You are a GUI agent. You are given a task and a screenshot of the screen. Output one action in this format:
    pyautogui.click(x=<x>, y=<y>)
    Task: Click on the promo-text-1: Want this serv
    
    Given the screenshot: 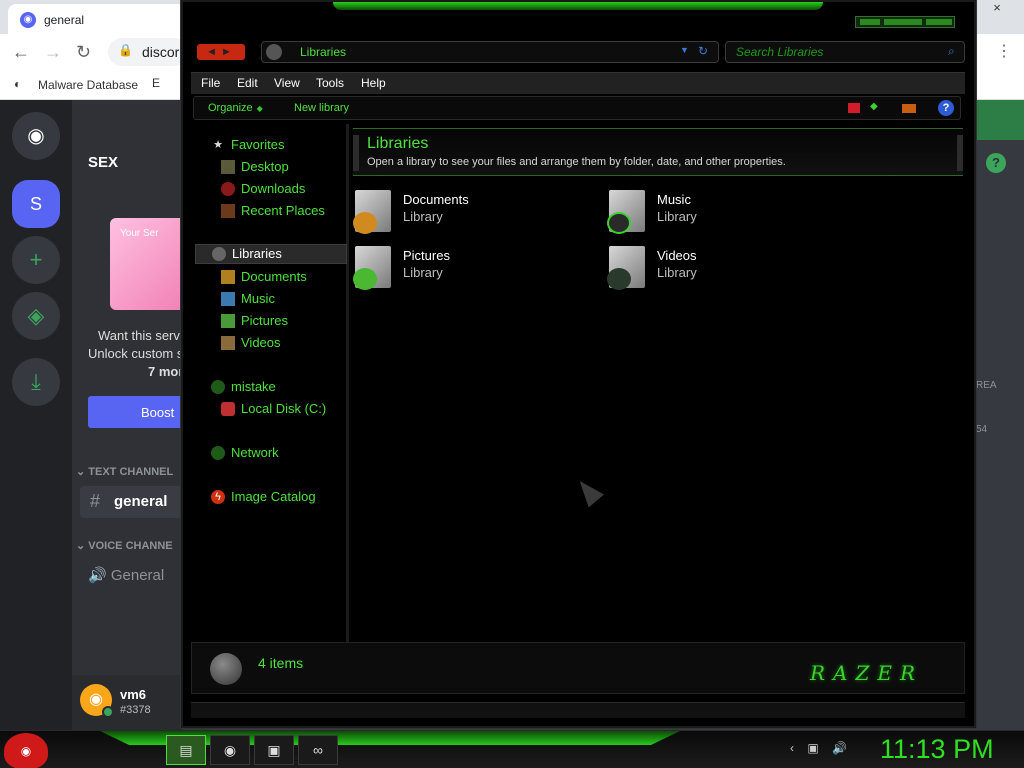 What is the action you would take?
    pyautogui.click(x=139, y=335)
    